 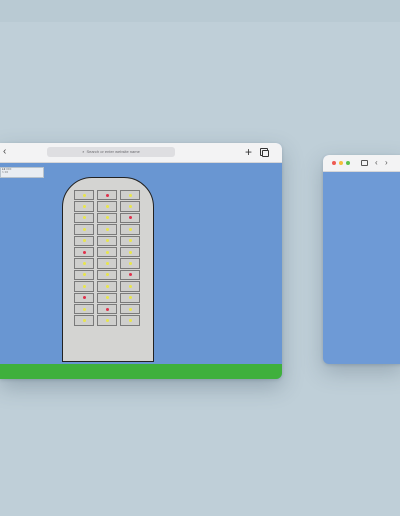 I want to click on hud-line: > ==, so click(x=5, y=172).